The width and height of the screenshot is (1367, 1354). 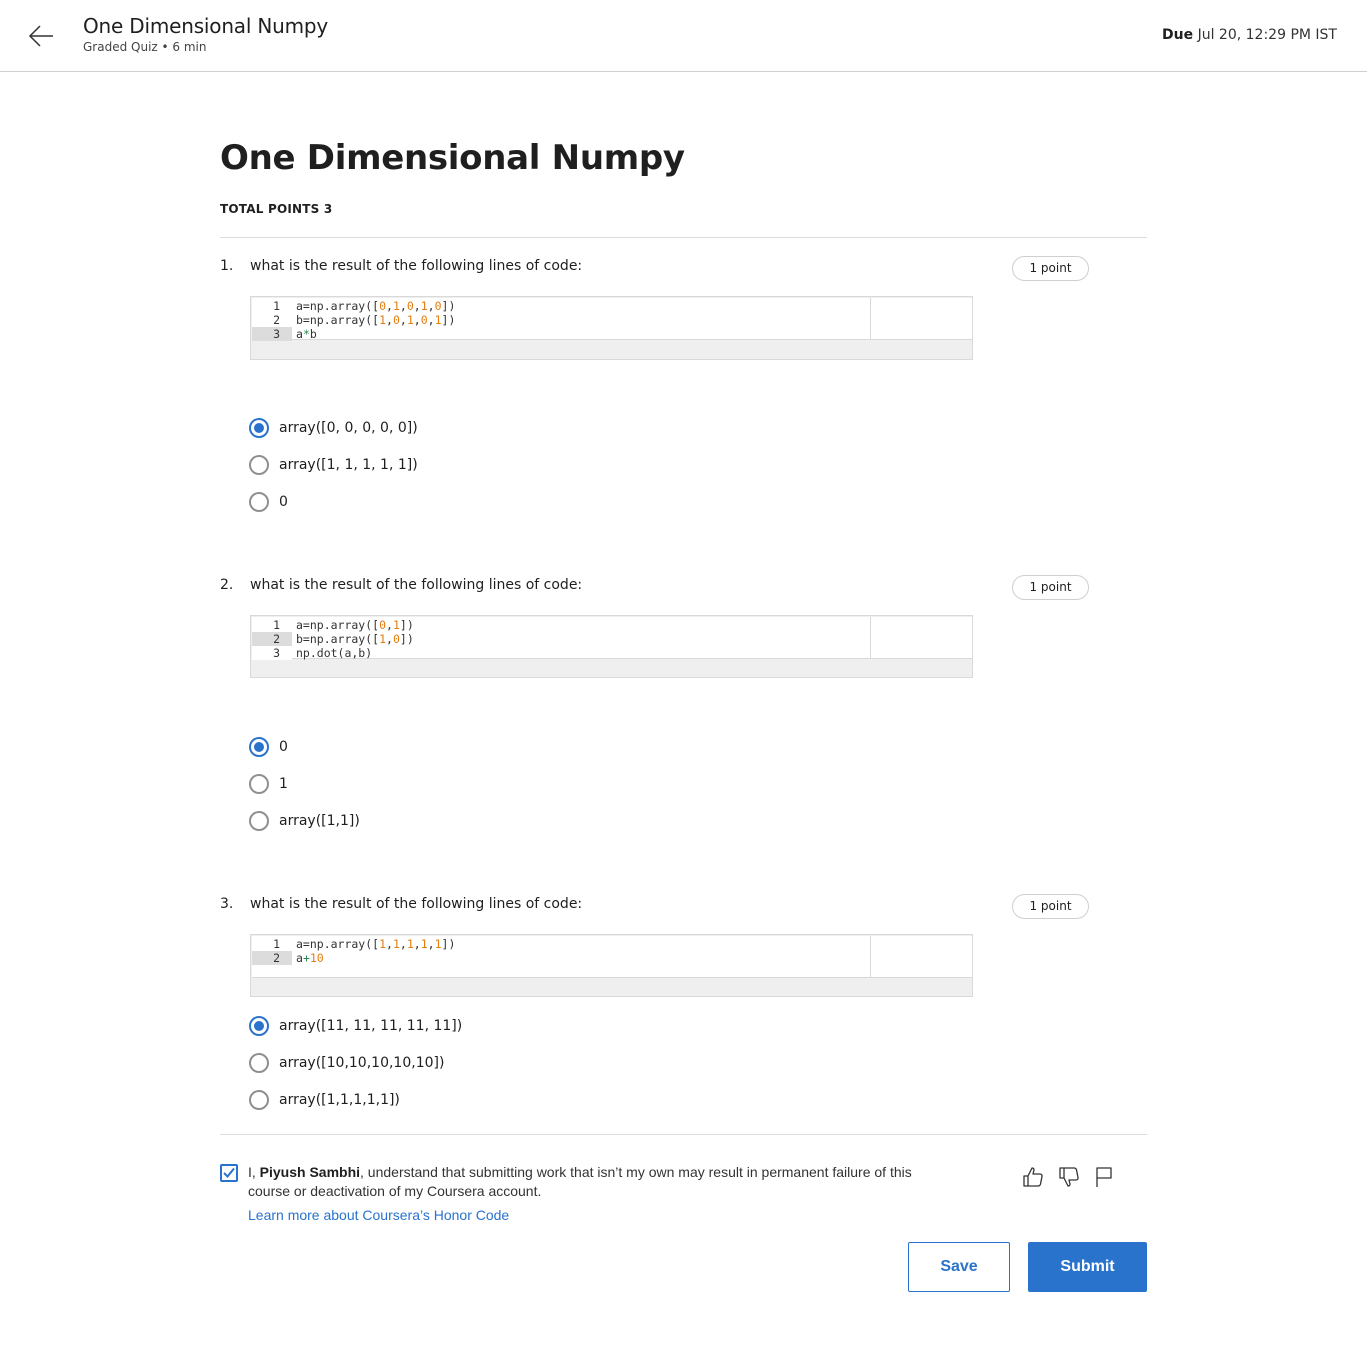 What do you see at coordinates (227, 904) in the screenshot?
I see `question-number: 3.` at bounding box center [227, 904].